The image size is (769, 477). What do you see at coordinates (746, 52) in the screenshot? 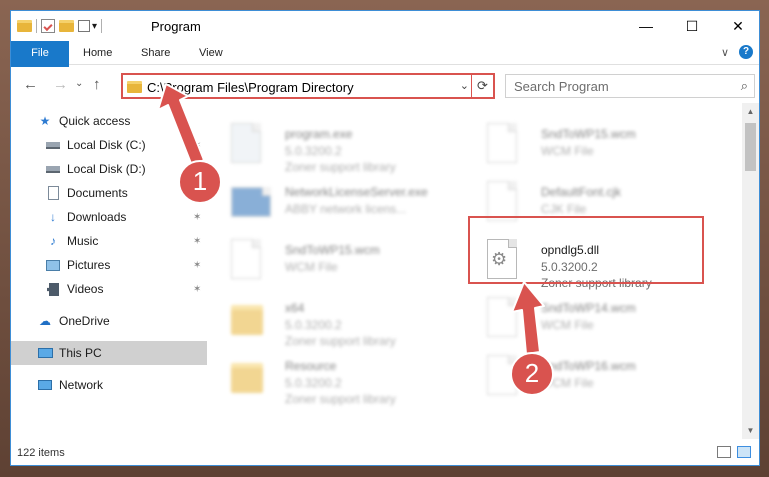
I see `help-icon: ?` at bounding box center [746, 52].